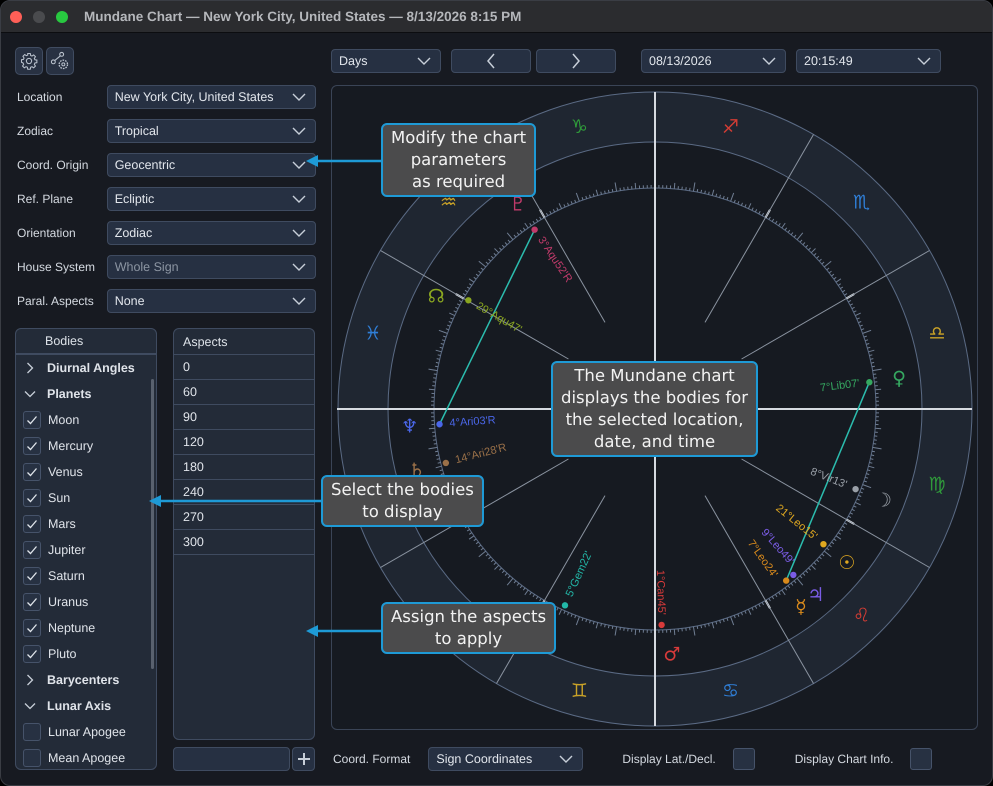 The image size is (993, 786). Describe the element at coordinates (371, 759) in the screenshot. I see `field-label: Coord. Format` at that location.